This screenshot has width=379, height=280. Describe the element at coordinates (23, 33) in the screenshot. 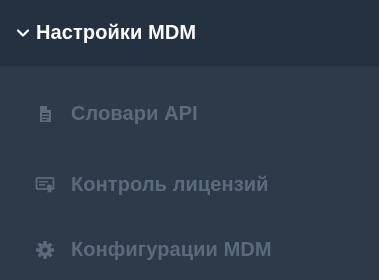

I see `chevron-down-icon` at that location.